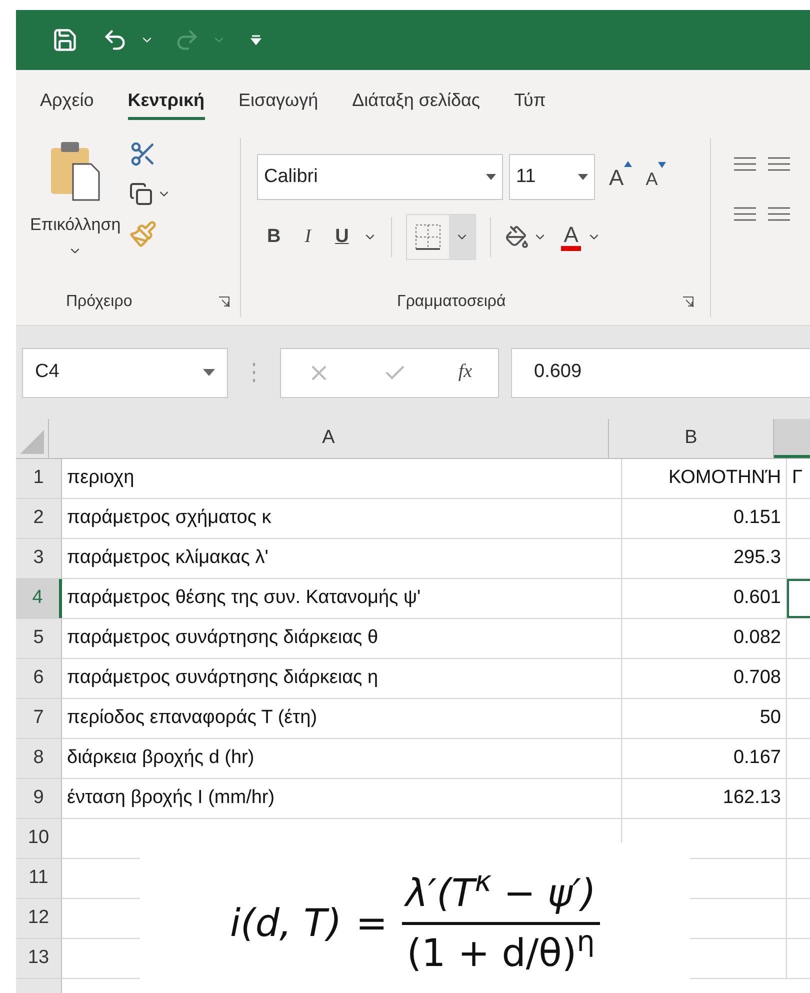  What do you see at coordinates (342, 478) in the screenshot?
I see `table-cell: περιοχη` at bounding box center [342, 478].